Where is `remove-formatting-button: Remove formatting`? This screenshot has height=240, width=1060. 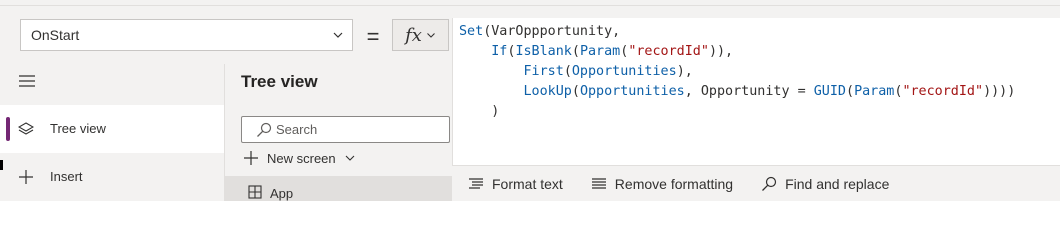 remove-formatting-button: Remove formatting is located at coordinates (662, 184).